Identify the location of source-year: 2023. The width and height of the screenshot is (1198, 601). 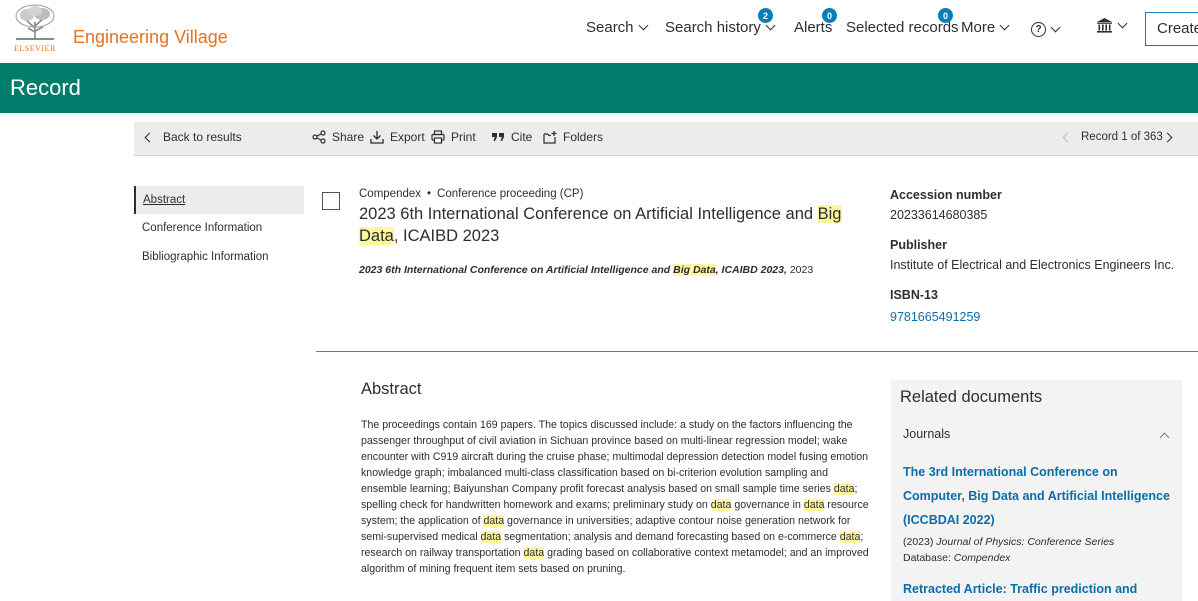
(800, 270).